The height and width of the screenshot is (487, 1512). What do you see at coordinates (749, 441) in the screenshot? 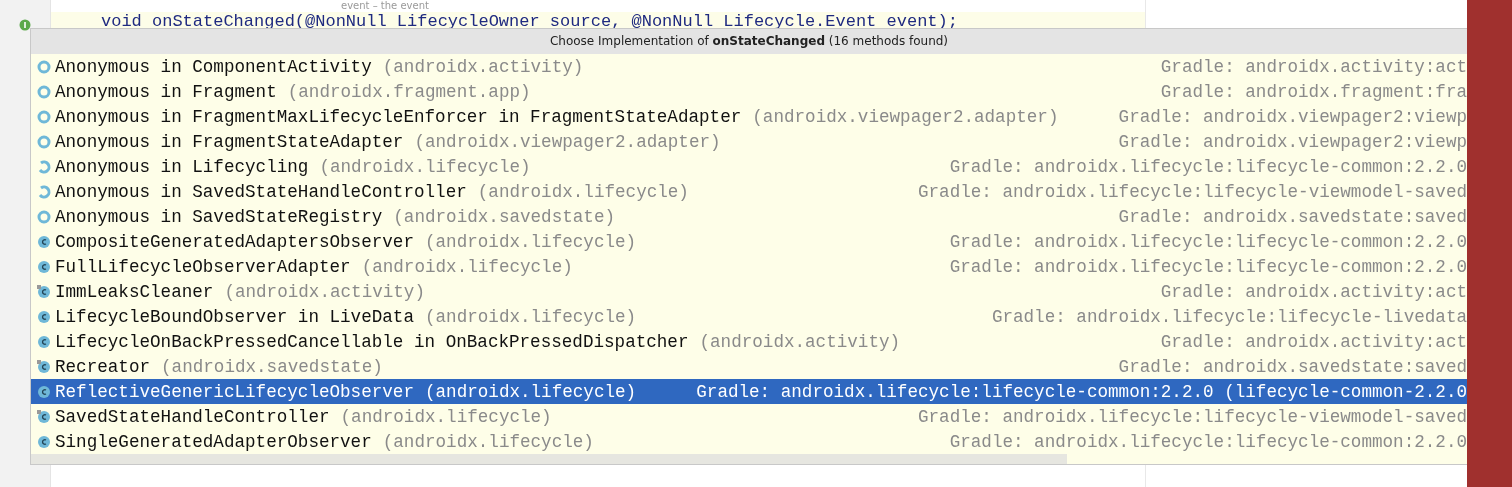
I see `implementation-item: SingleGeneratedAdapterObserver (androidx.lifecycle) Gradle: androidx.lifecycle:lifecycle-common:2.2.0` at bounding box center [749, 441].